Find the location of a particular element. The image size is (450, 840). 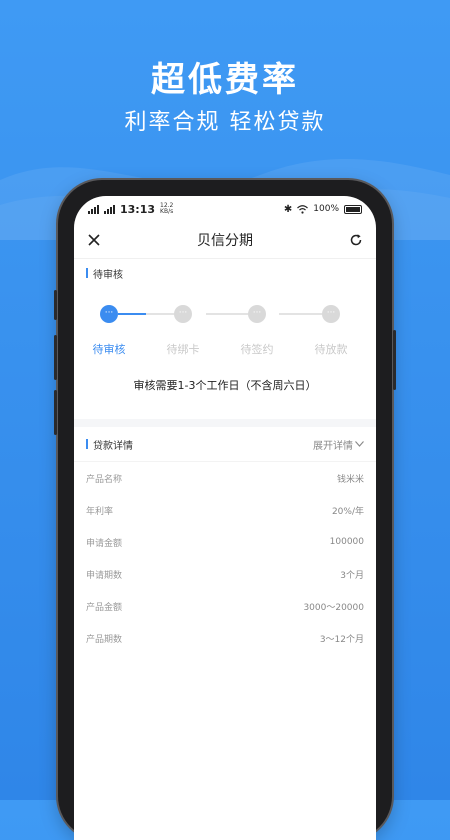

details-title: 贷款详情 is located at coordinates (113, 446).